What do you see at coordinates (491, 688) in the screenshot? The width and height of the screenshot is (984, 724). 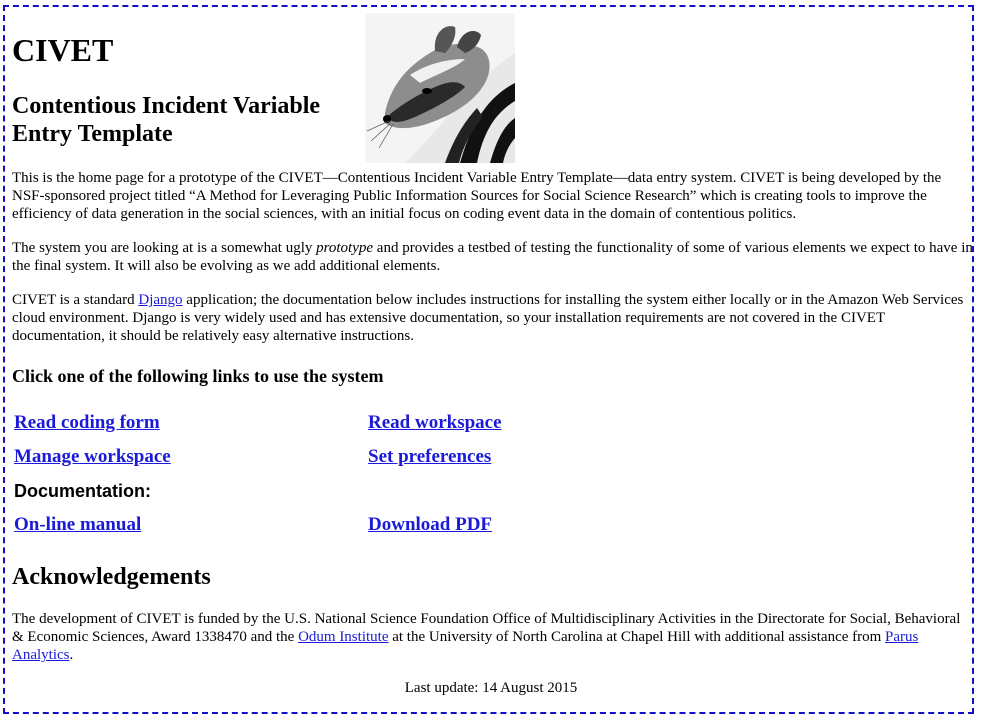 I see `last-update: Last update: 14 August 2015` at bounding box center [491, 688].